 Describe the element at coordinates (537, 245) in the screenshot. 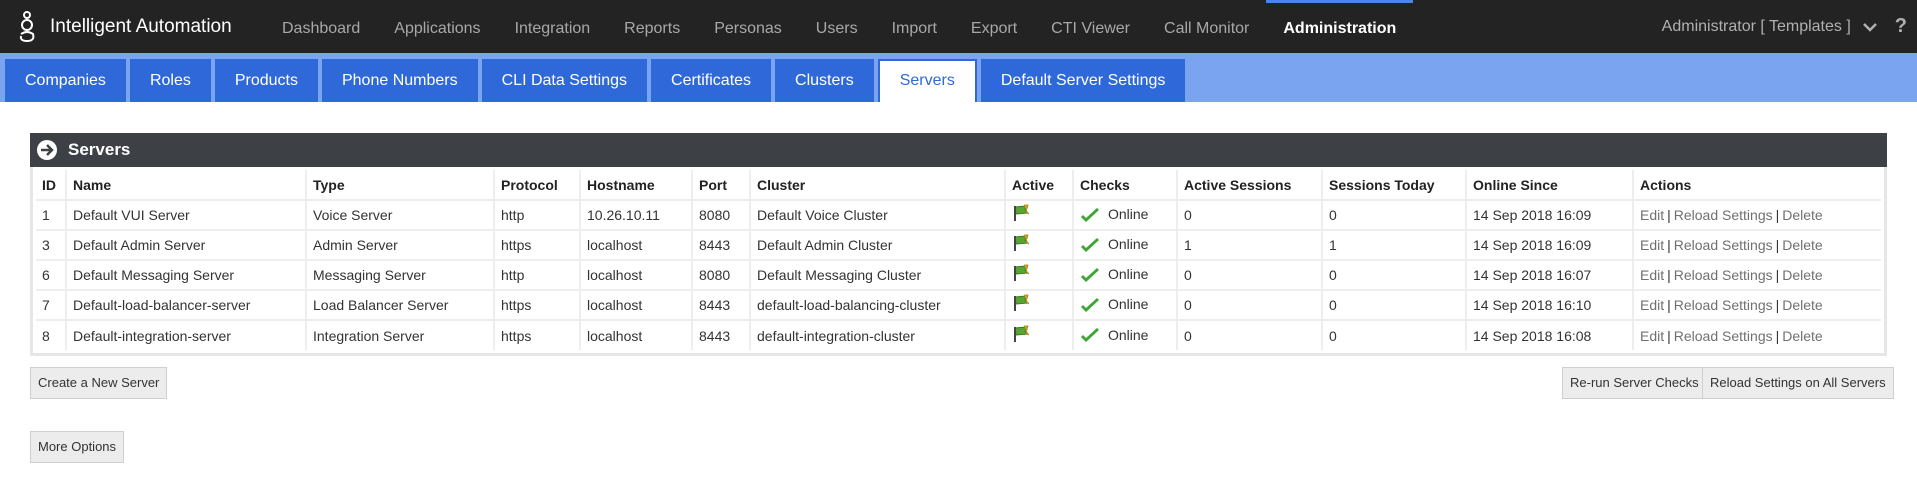

I see `cell-protocol: https` at that location.